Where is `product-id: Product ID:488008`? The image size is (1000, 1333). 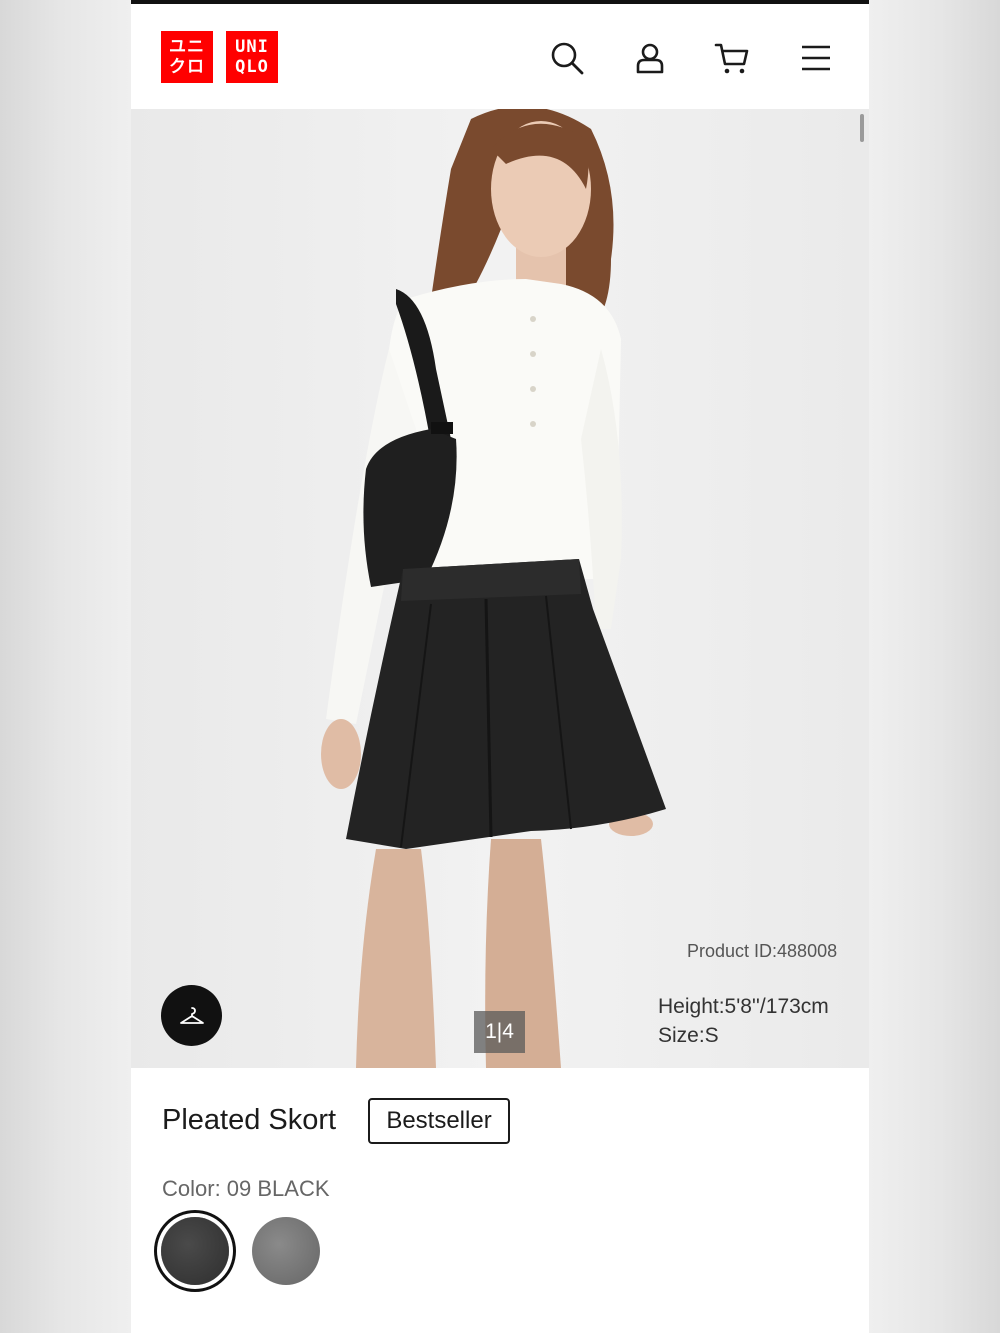 product-id: Product ID:488008 is located at coordinates (762, 951).